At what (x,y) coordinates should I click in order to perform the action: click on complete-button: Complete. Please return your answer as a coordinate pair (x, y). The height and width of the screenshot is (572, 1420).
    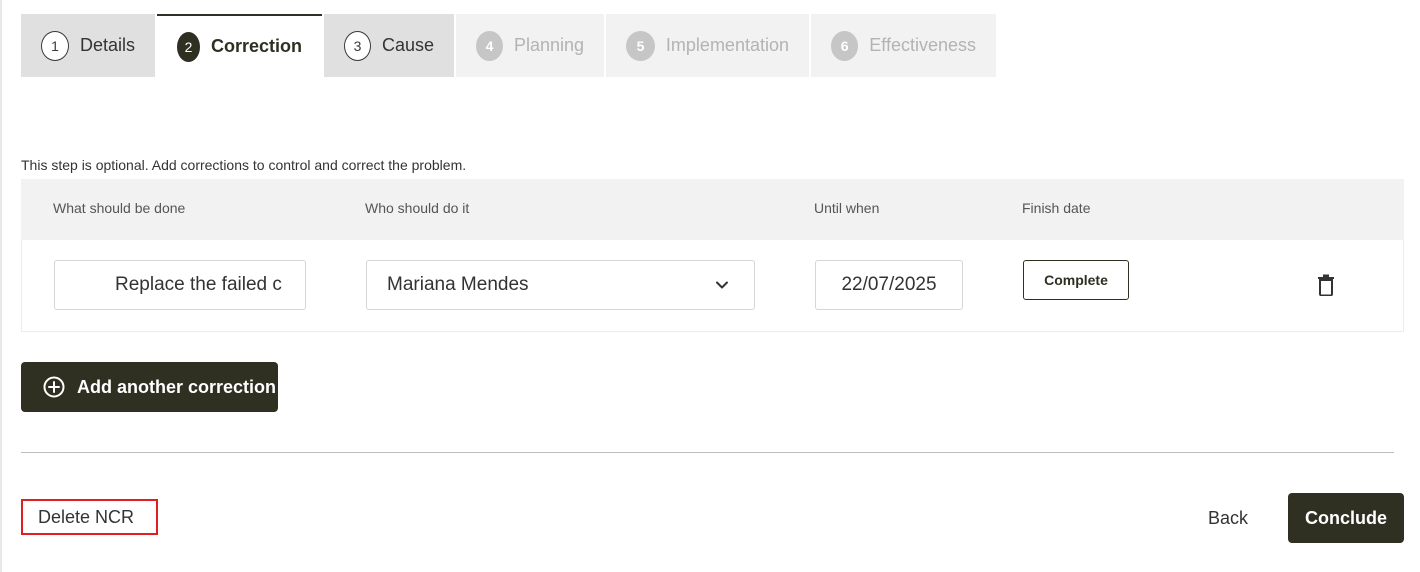
    Looking at the image, I should click on (1076, 280).